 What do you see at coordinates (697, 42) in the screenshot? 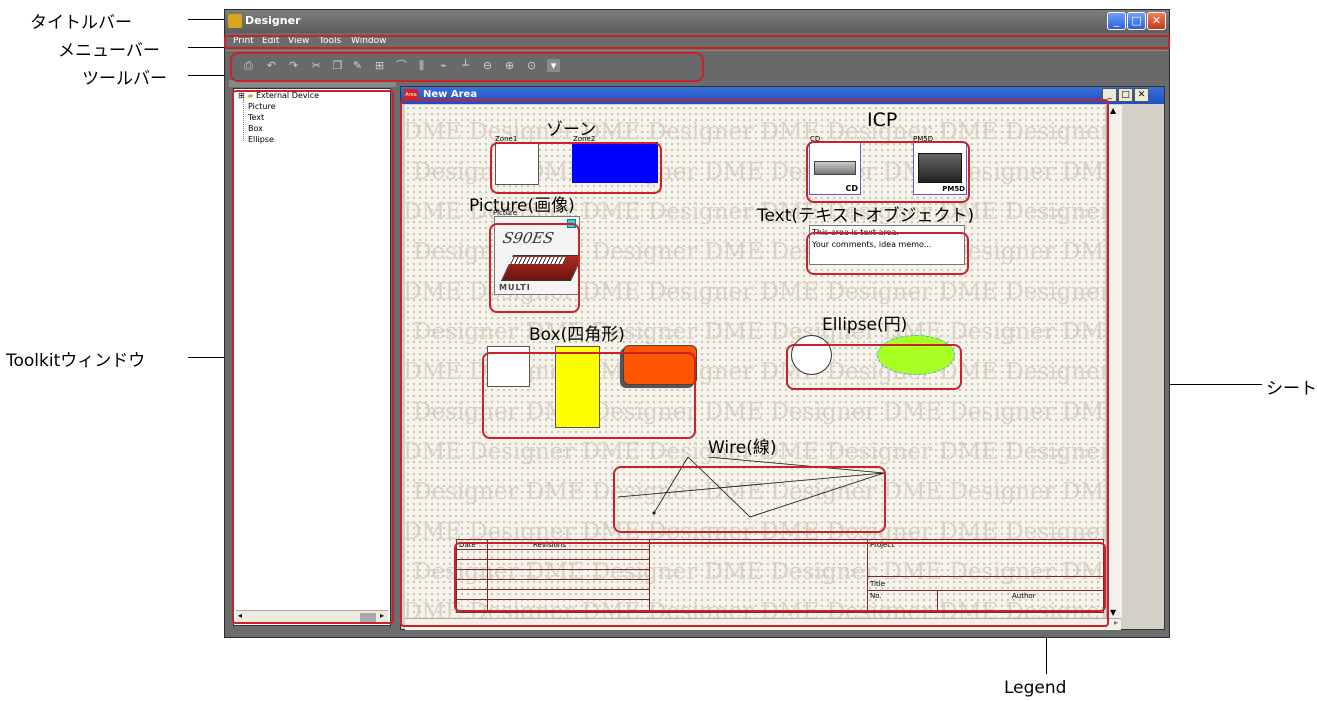
I see `highlight-menu-bar` at bounding box center [697, 42].